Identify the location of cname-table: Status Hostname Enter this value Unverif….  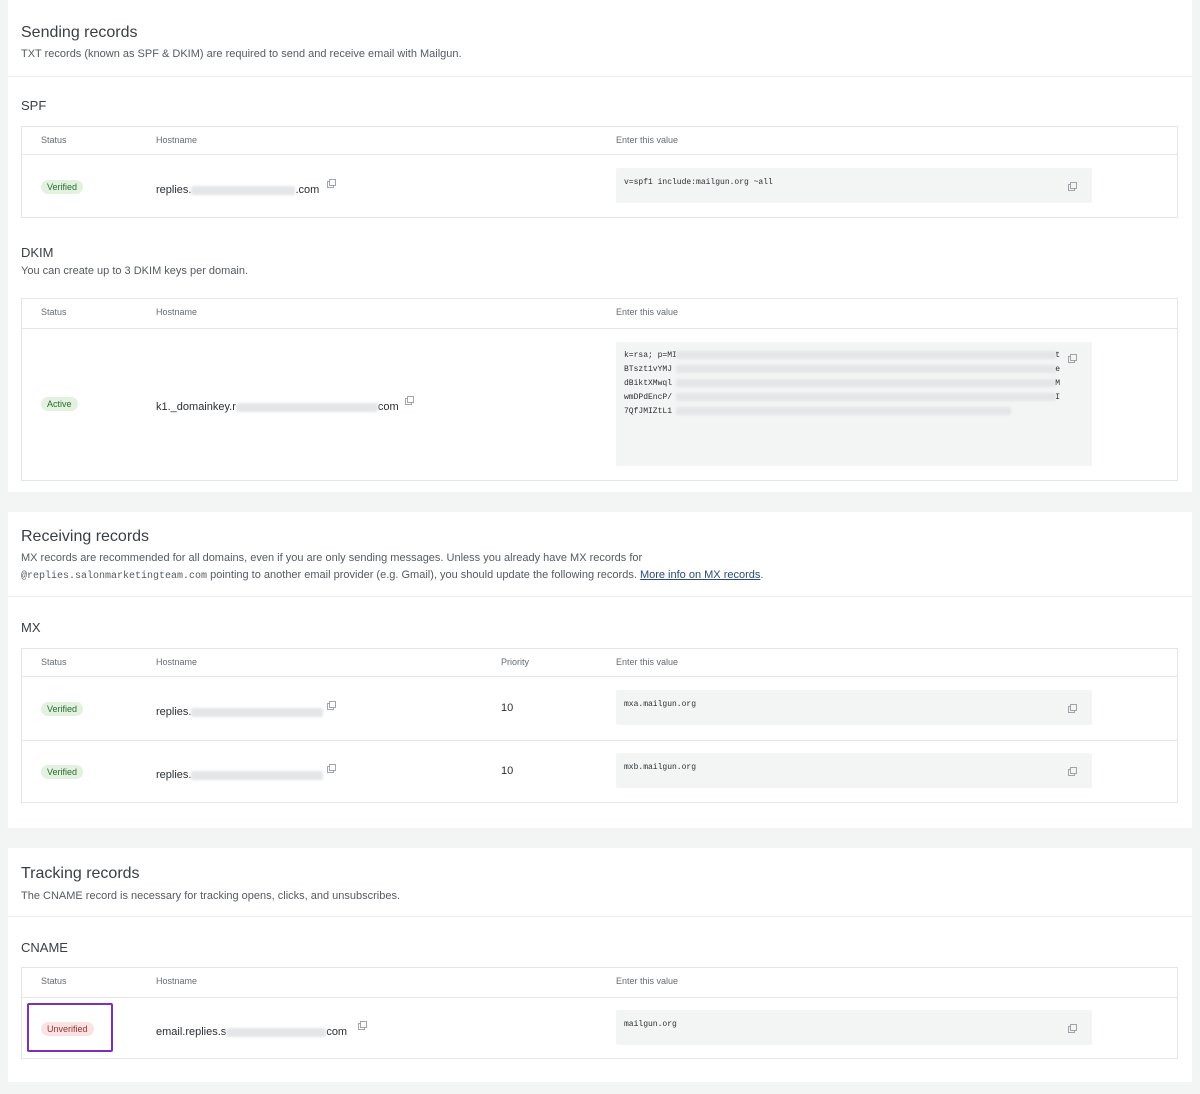
(599, 1013).